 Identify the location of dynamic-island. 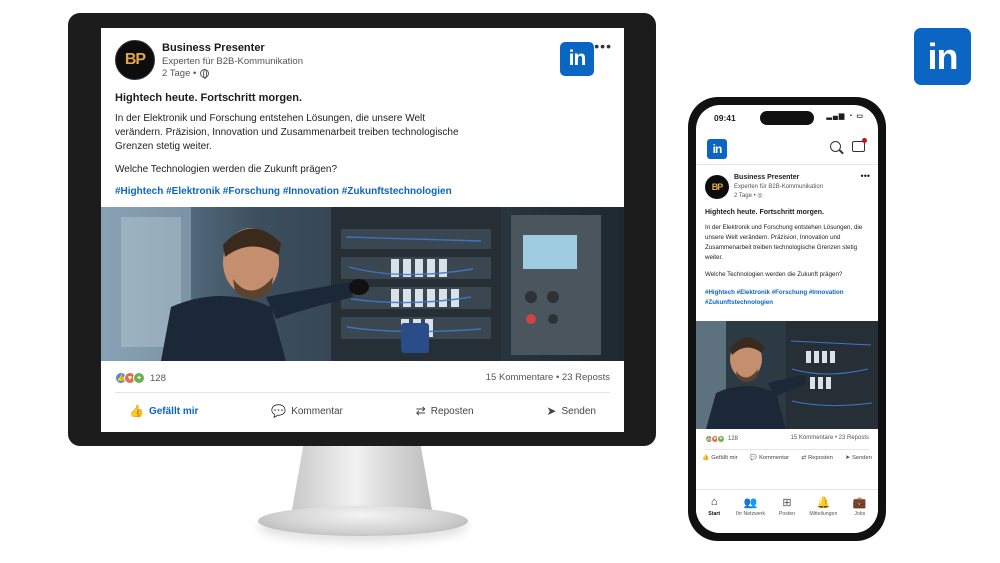
(787, 118).